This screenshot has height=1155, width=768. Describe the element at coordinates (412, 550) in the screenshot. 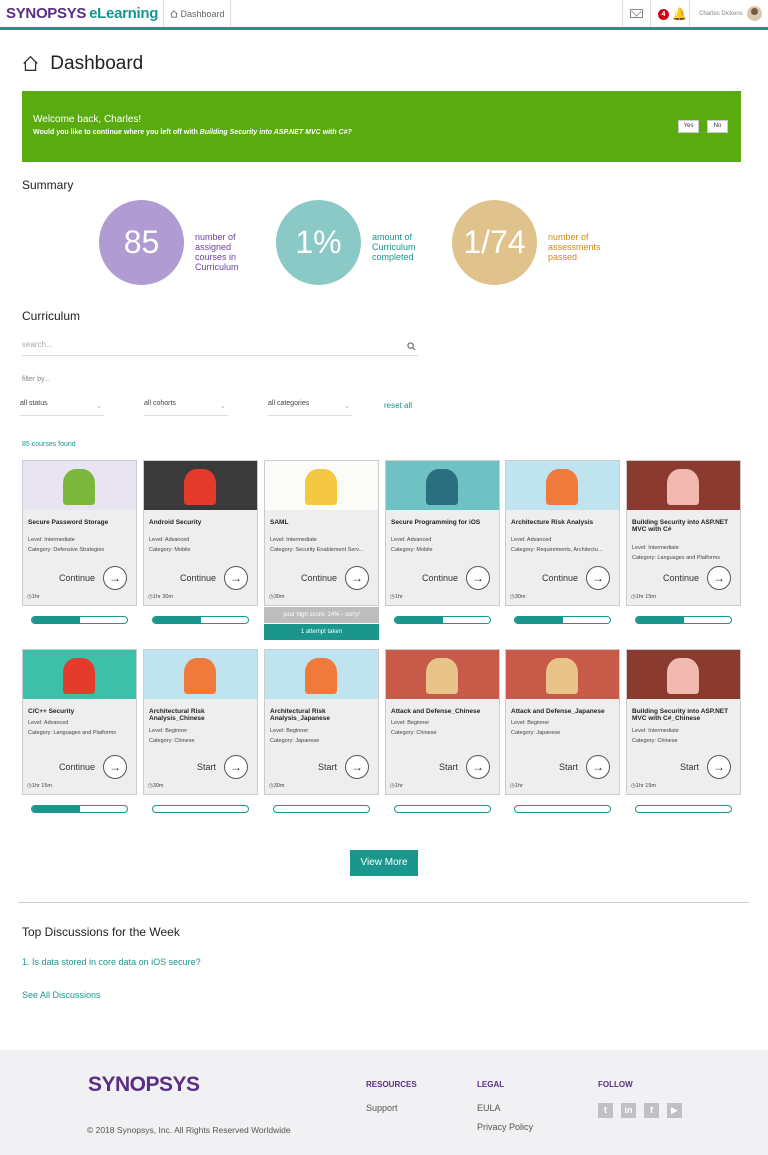

I see `course-category: Category: Mobile` at that location.